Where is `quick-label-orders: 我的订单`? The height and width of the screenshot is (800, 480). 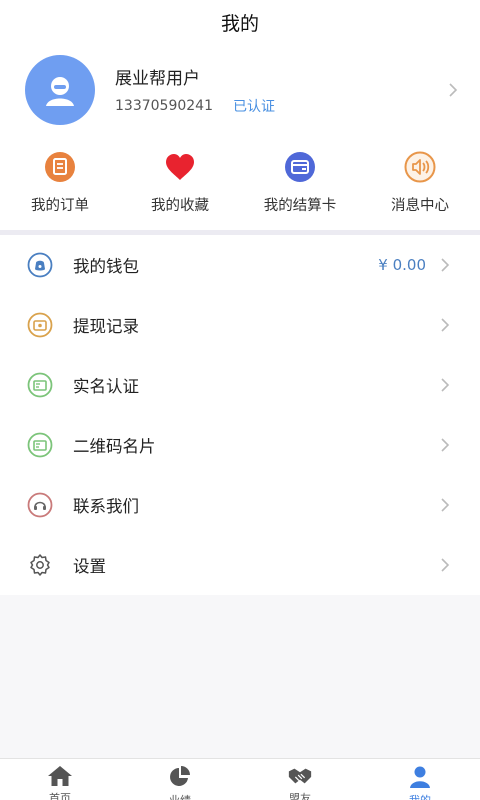 quick-label-orders: 我的订单 is located at coordinates (60, 206).